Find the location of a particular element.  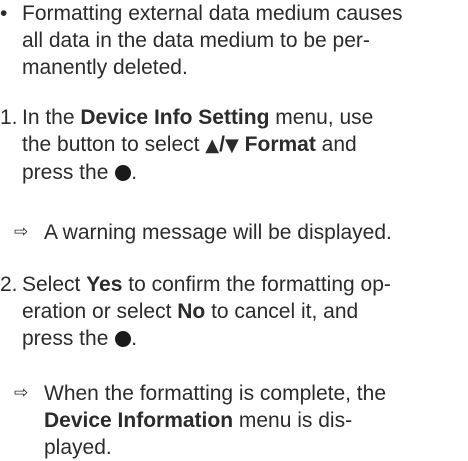

step-2-line-3: press the is located at coordinates (68, 338).